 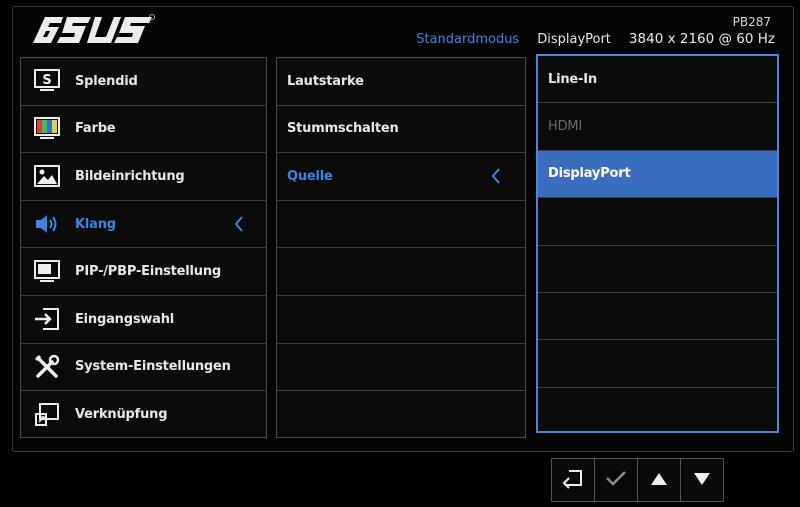 What do you see at coordinates (125, 319) in the screenshot?
I see `main-menu-label: Eingangswahl` at bounding box center [125, 319].